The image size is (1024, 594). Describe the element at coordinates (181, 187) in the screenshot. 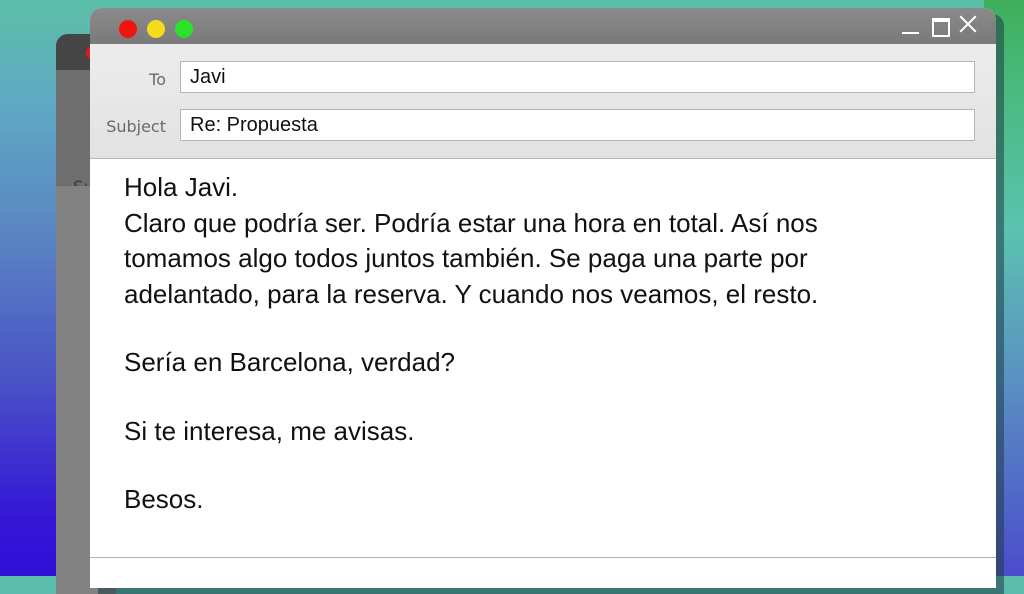

I see `body-greeting: Hola Javi.` at that location.